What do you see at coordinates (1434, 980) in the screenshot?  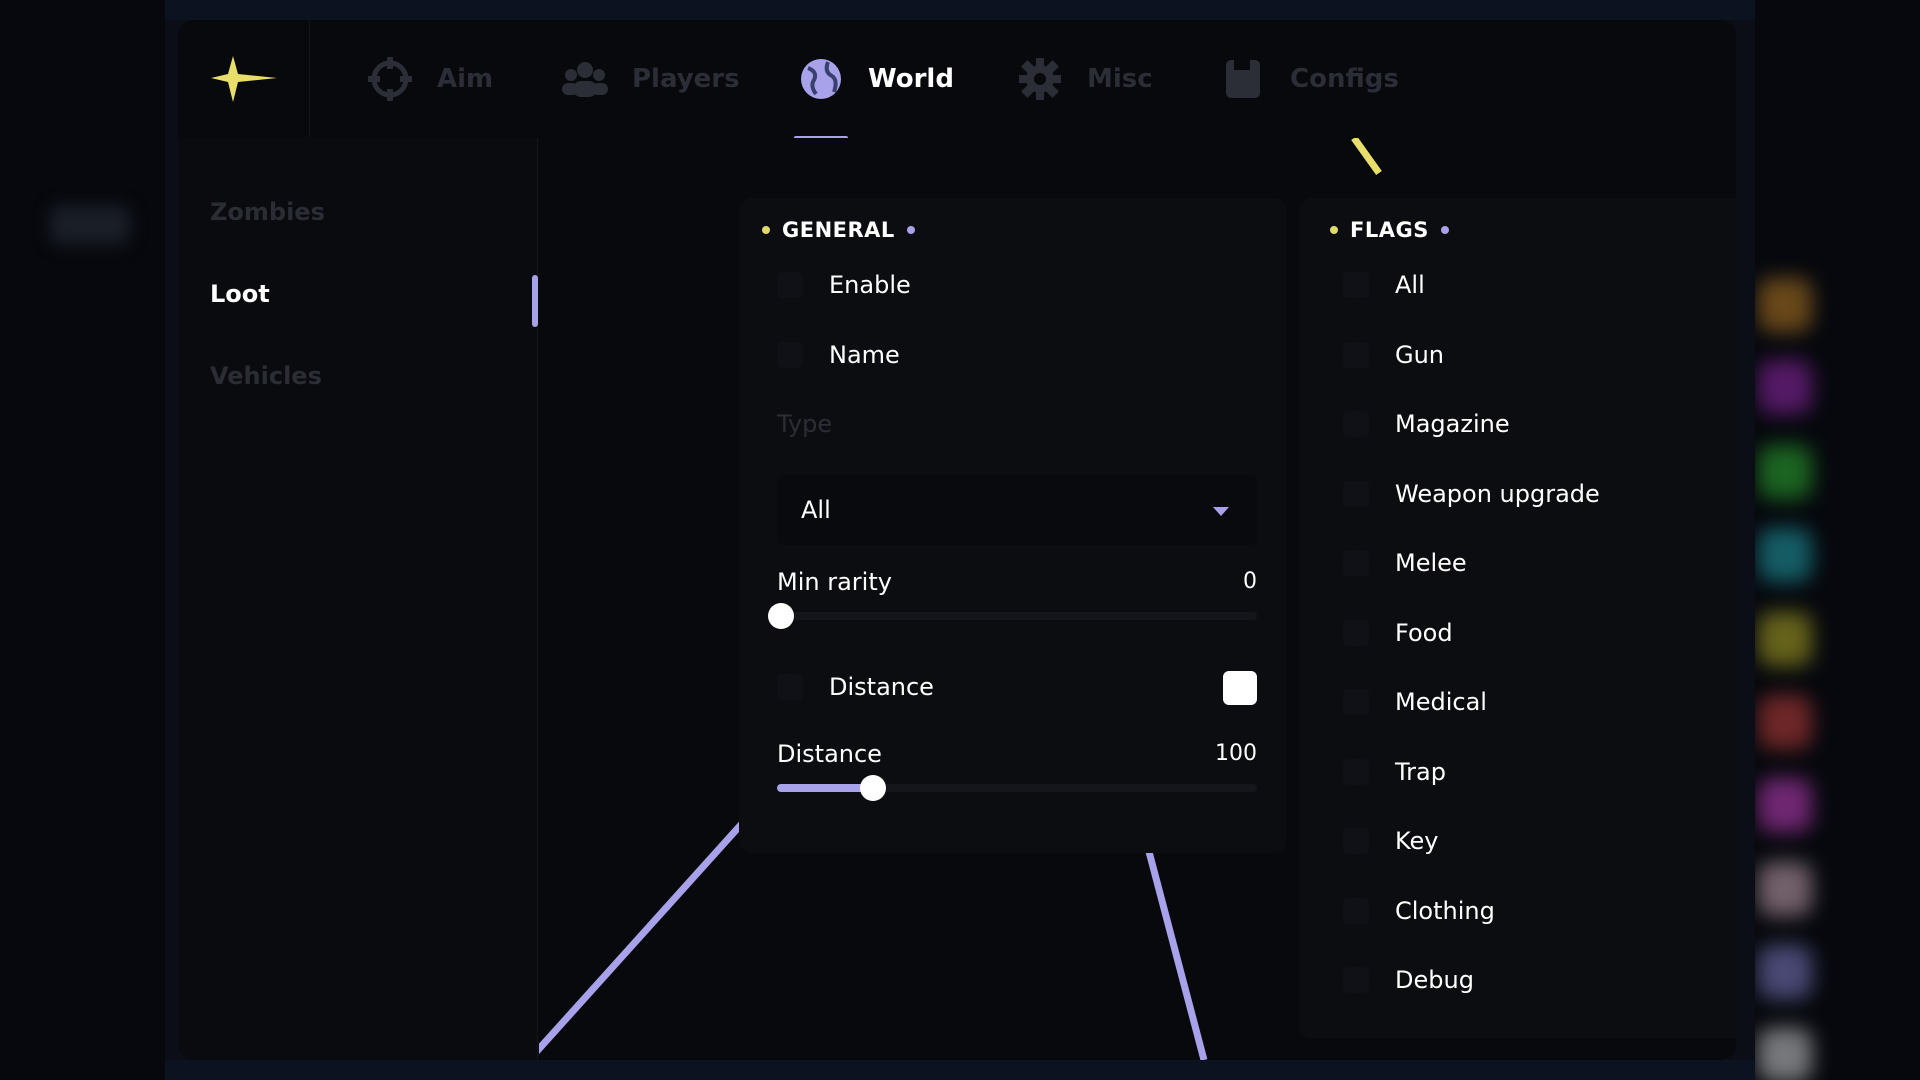 I see `flag-label: Debug` at bounding box center [1434, 980].